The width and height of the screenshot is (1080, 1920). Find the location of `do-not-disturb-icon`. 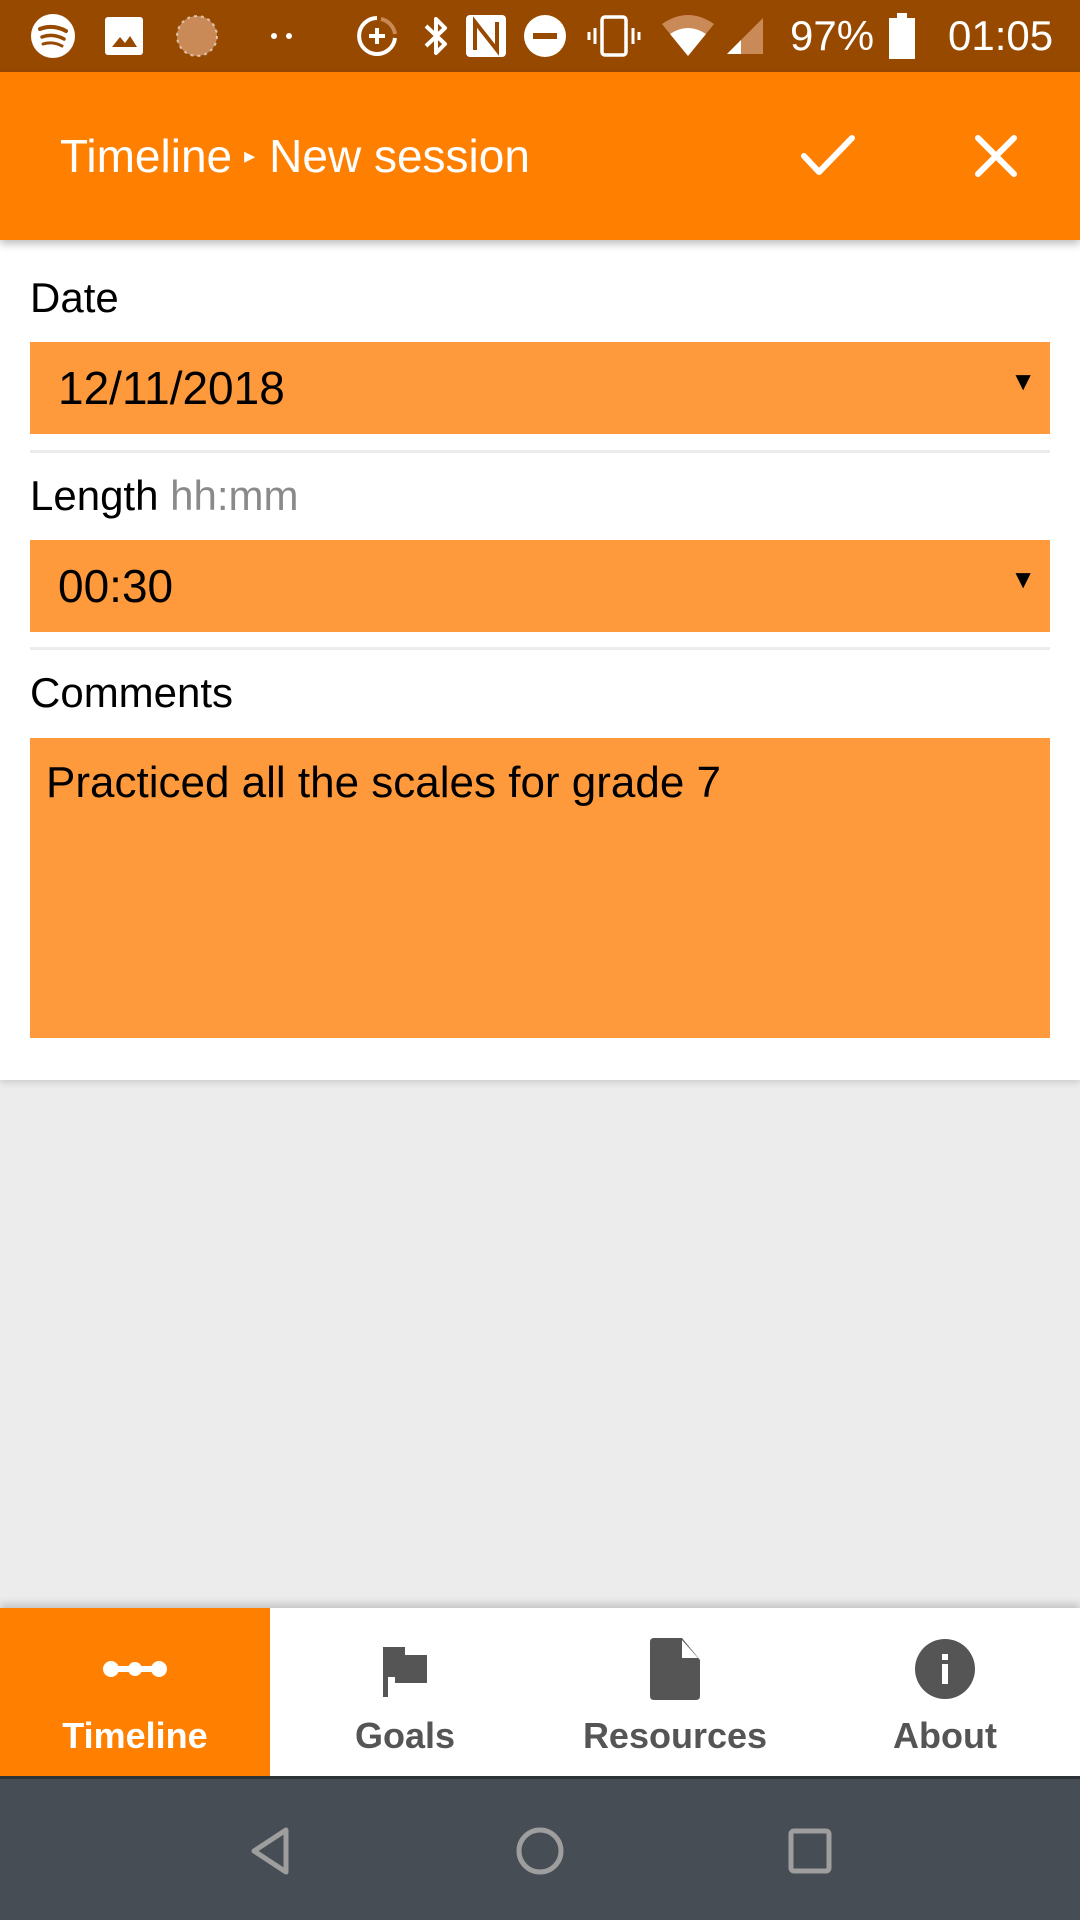

do-not-disturb-icon is located at coordinates (545, 36).